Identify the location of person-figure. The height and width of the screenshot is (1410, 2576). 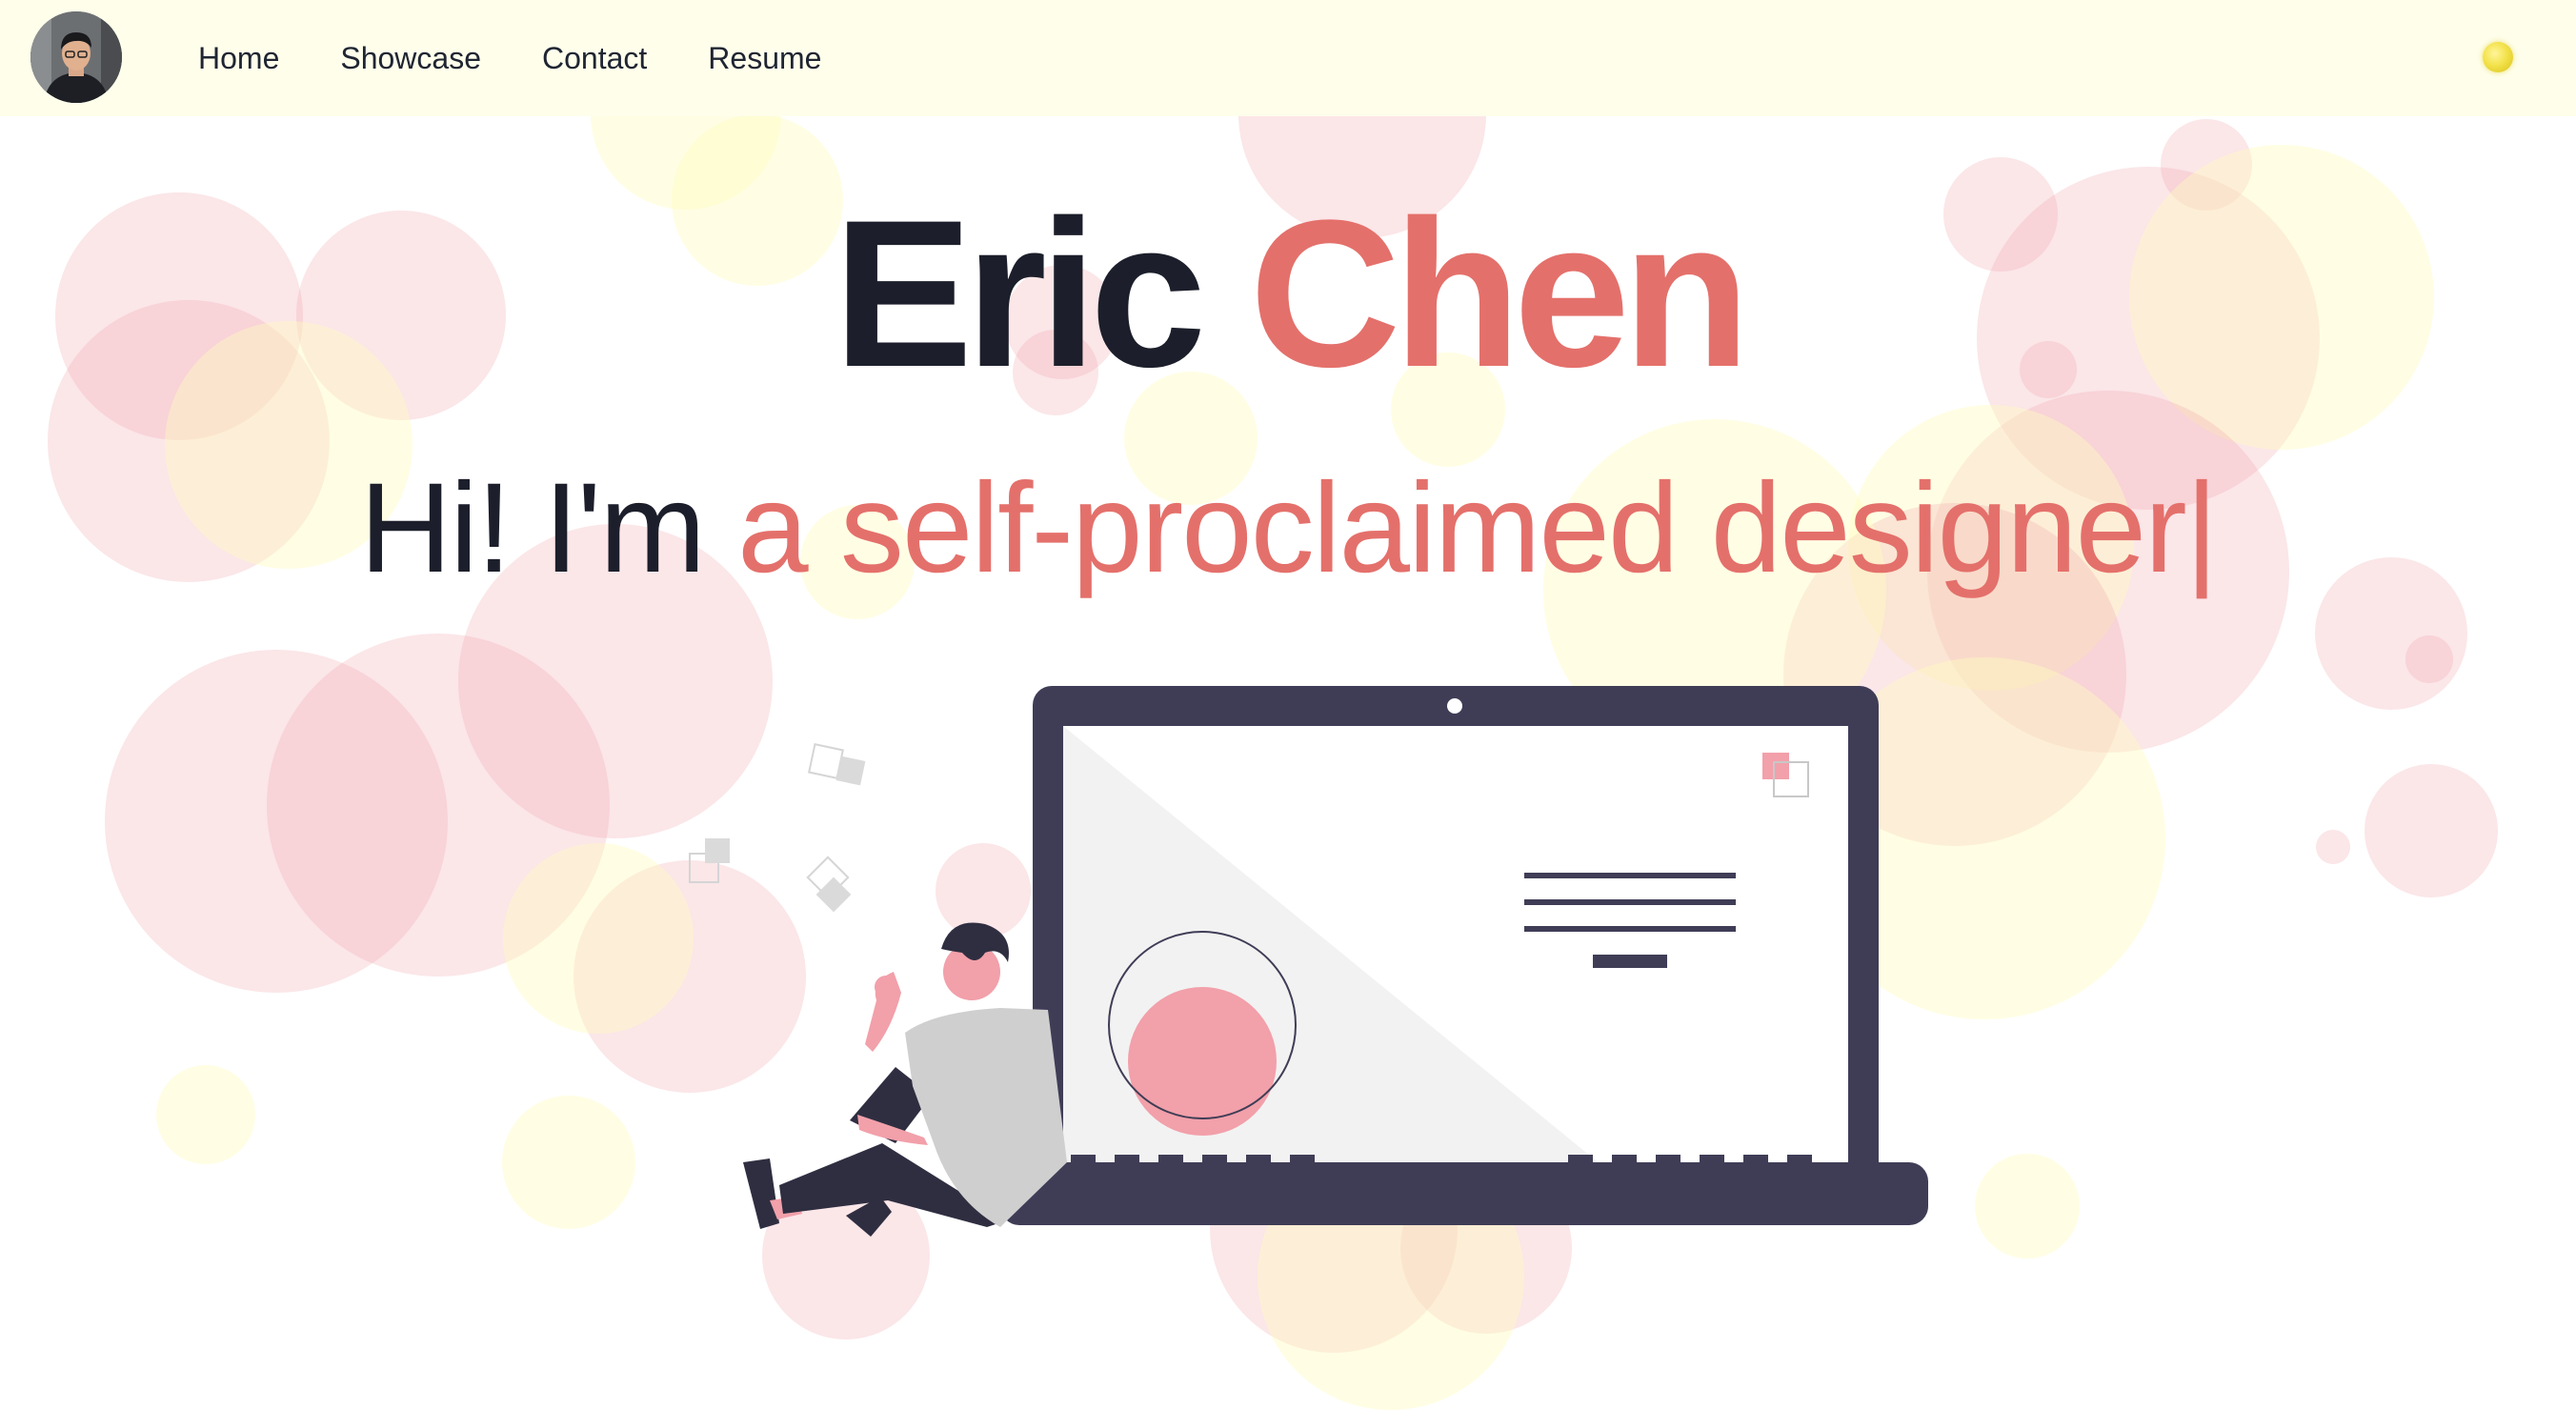
(905, 1079).